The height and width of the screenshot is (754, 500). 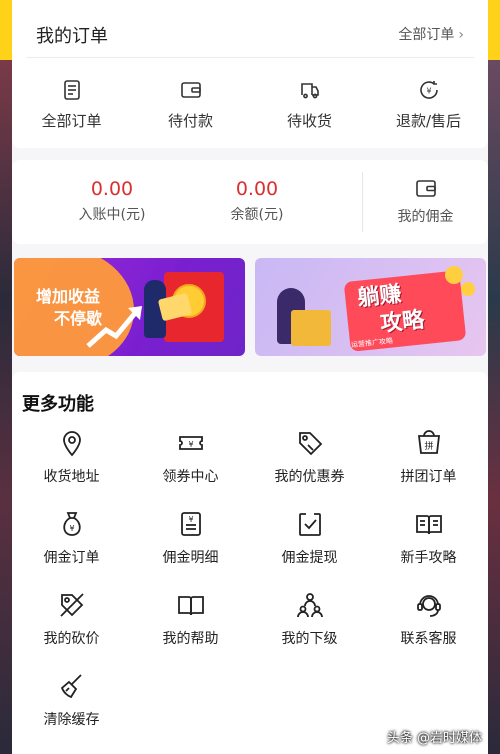 What do you see at coordinates (309, 624) in the screenshot?
I see `function-my-subordinates: 我的下级` at bounding box center [309, 624].